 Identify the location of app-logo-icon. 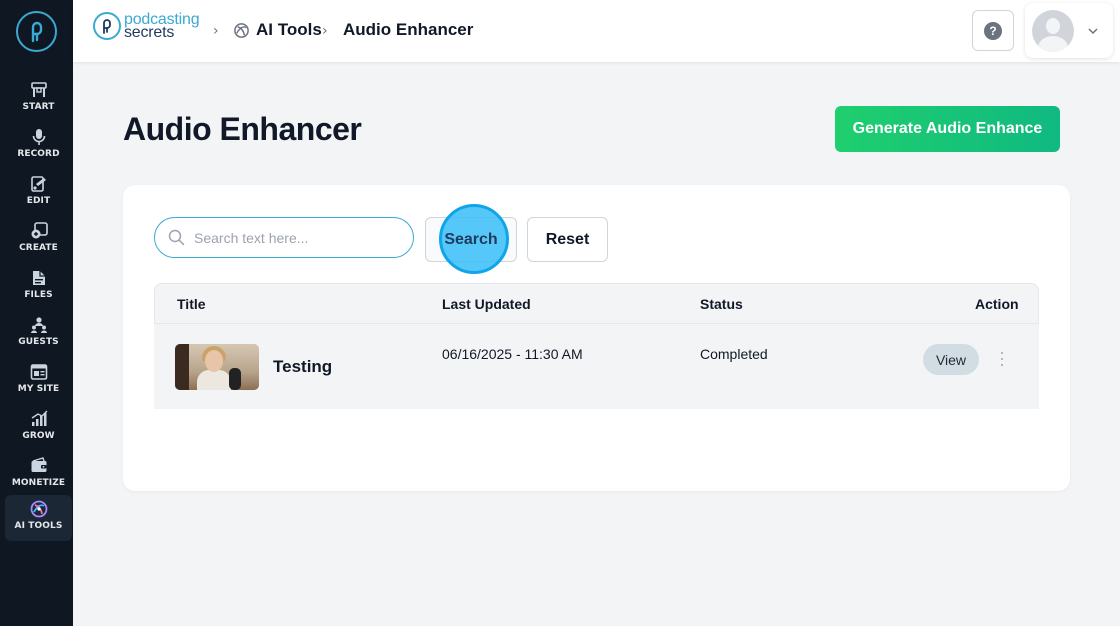
(36, 31).